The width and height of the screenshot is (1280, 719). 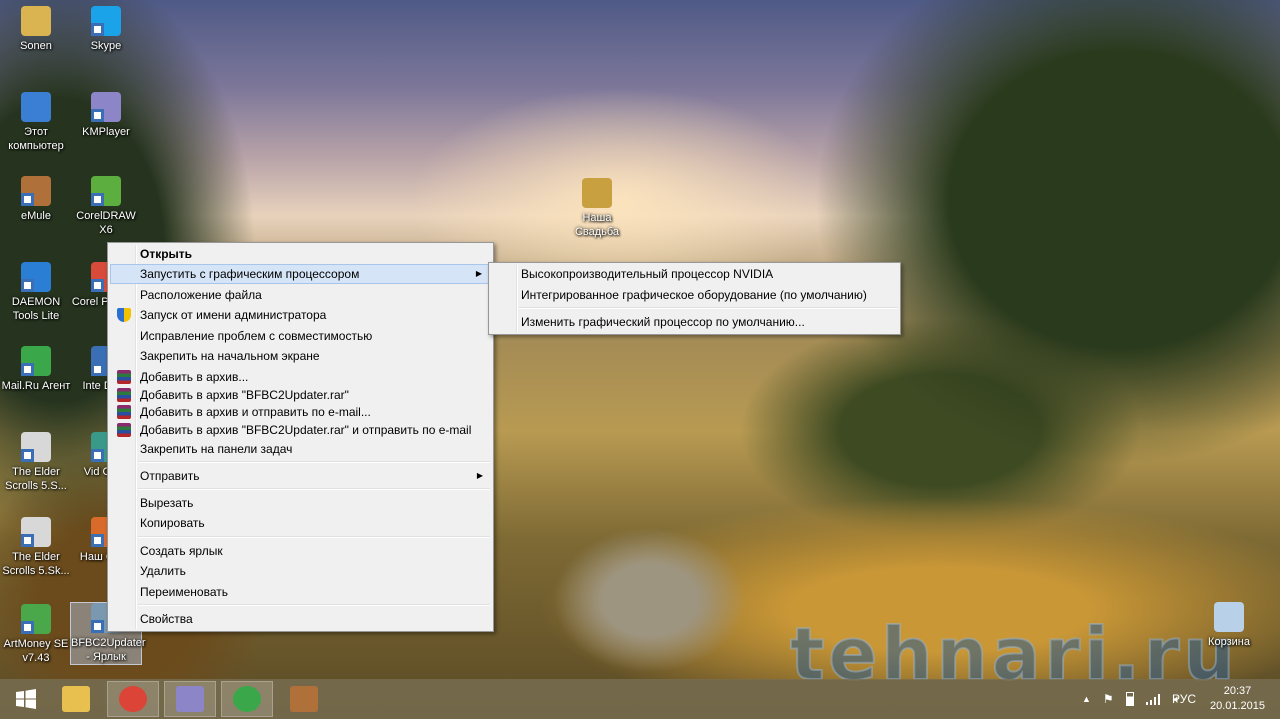 I want to click on desktop-icon: Корзина, so click(x=1229, y=625).